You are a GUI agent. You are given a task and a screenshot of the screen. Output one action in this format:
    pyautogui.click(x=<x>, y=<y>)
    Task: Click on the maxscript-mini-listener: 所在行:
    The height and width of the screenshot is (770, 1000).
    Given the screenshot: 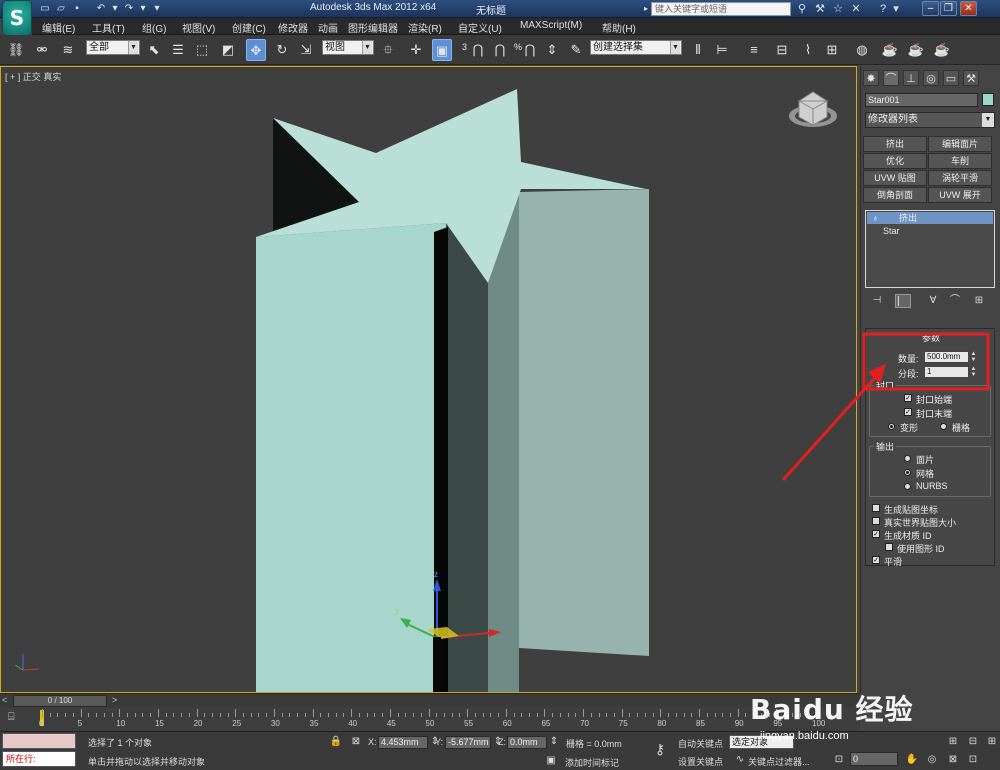 What is the action you would take?
    pyautogui.click(x=39, y=759)
    